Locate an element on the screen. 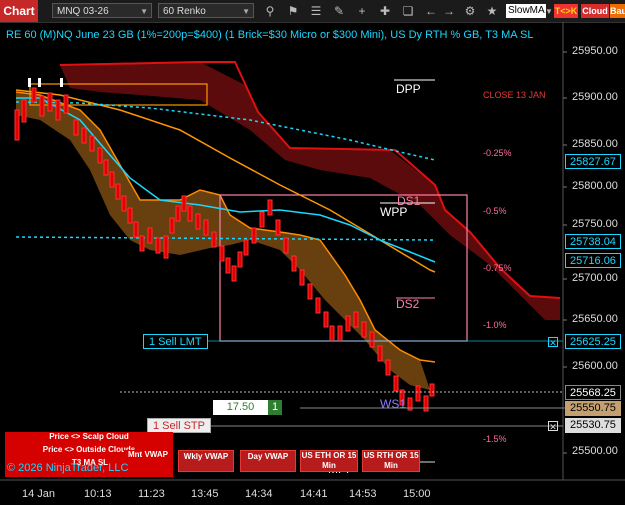 The image size is (625, 505). plus-icon: + is located at coordinates (362, 11).